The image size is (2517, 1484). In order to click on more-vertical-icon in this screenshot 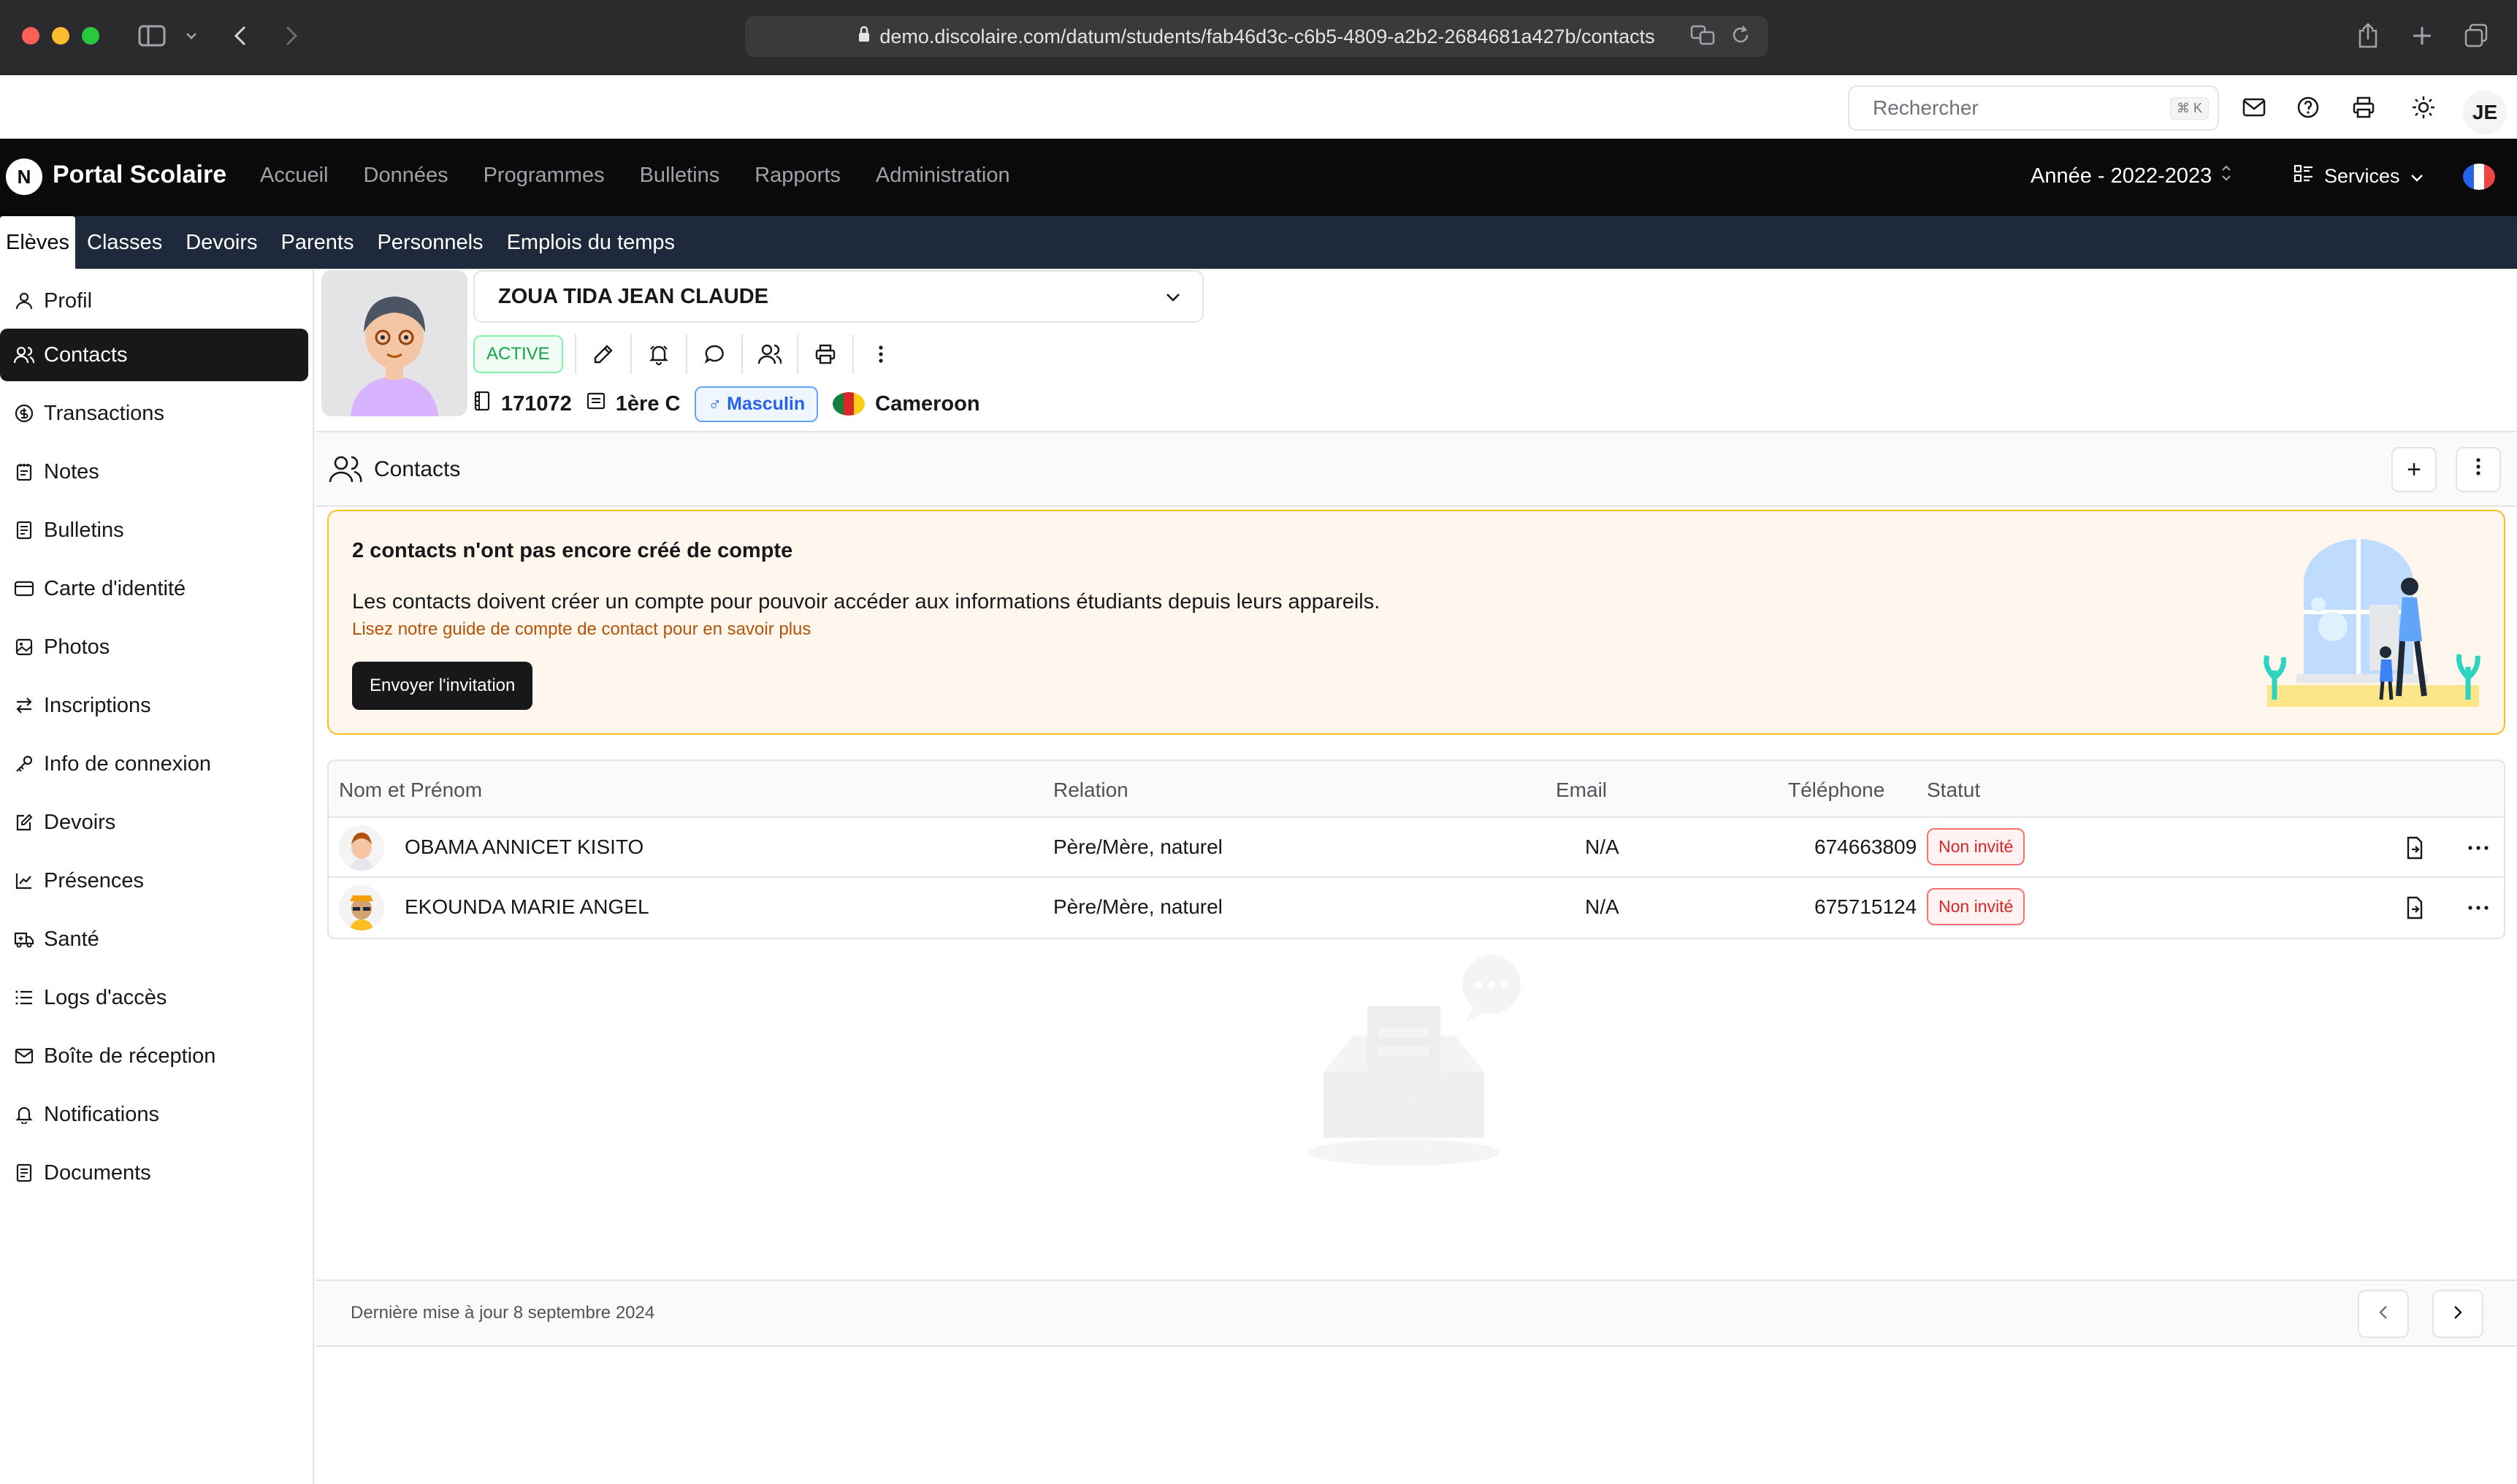, I will do `click(874, 354)`.